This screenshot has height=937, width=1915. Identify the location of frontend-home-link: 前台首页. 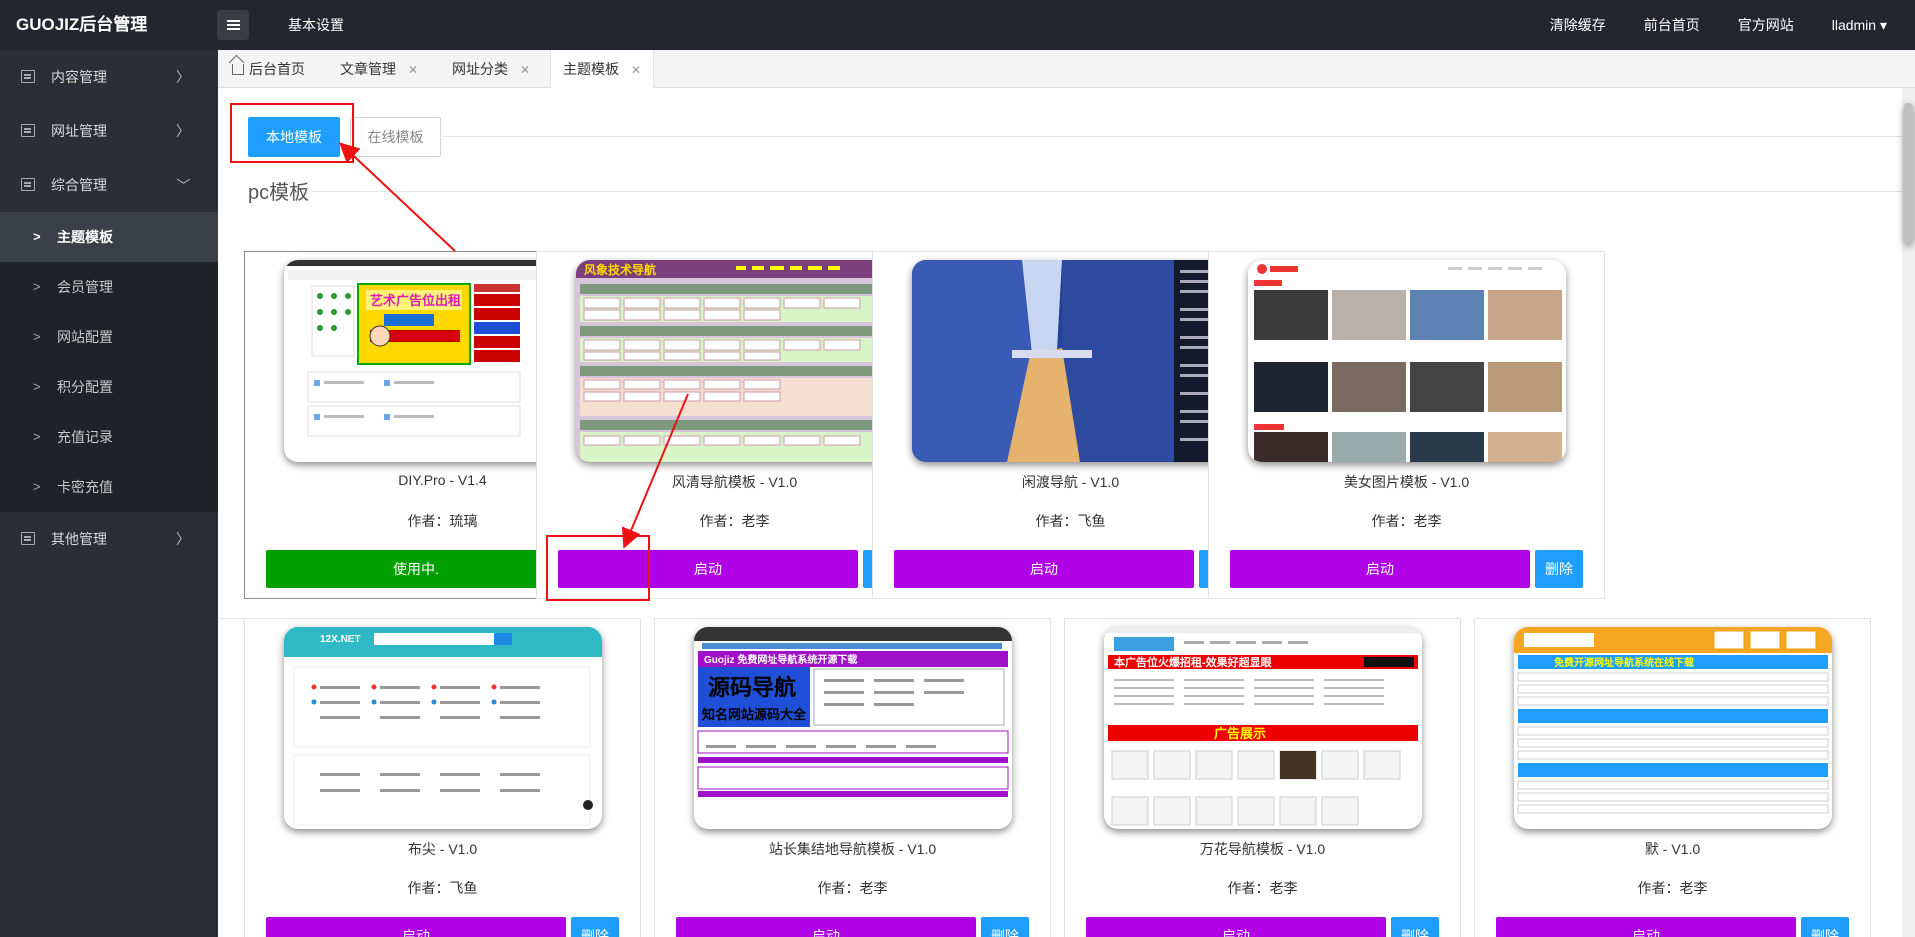
(1672, 25).